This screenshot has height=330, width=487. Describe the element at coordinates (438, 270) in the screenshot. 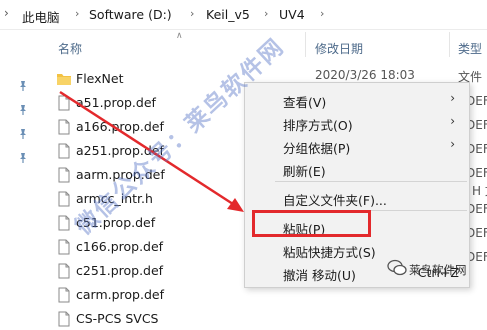

I see `brand-label: 莱鸟软件网` at that location.